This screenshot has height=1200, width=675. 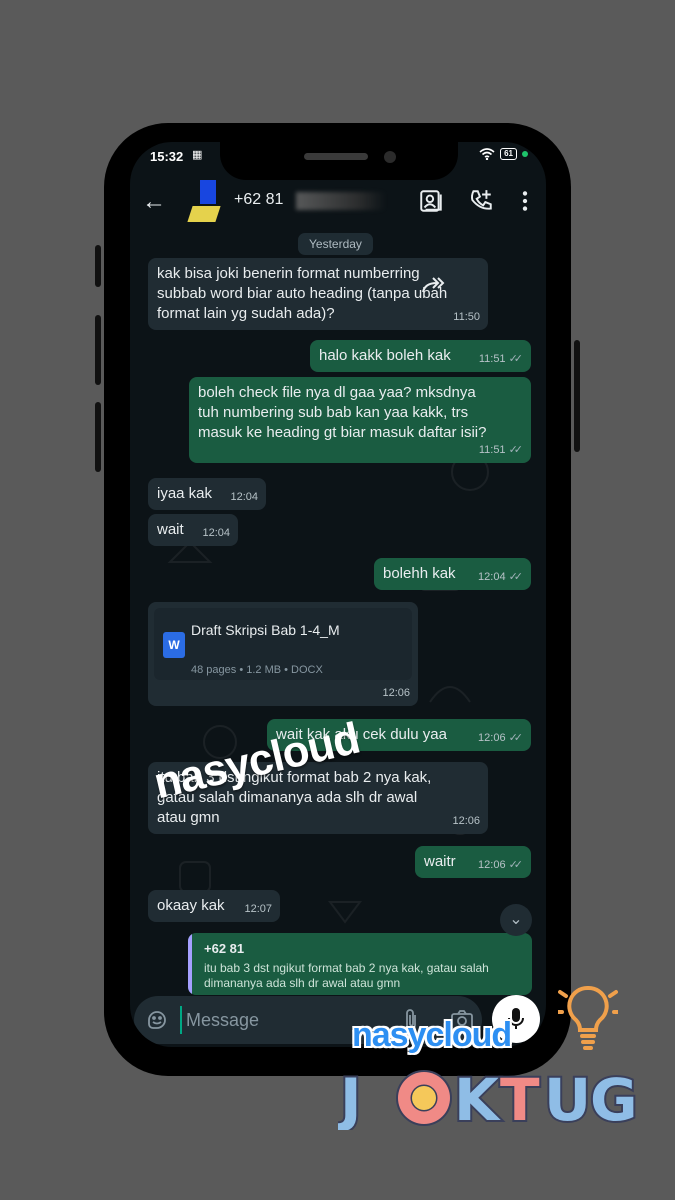 I want to click on document-info: 48 pages • 1.2 MB • DOCX, so click(x=257, y=670).